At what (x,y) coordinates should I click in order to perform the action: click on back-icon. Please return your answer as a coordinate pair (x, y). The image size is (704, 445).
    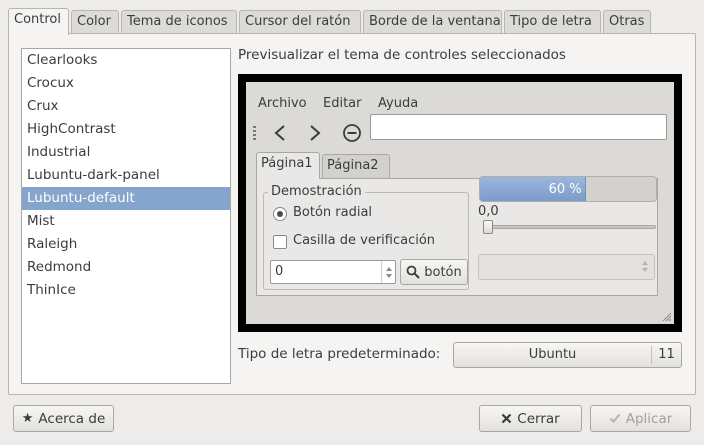
    Looking at the image, I should click on (280, 133).